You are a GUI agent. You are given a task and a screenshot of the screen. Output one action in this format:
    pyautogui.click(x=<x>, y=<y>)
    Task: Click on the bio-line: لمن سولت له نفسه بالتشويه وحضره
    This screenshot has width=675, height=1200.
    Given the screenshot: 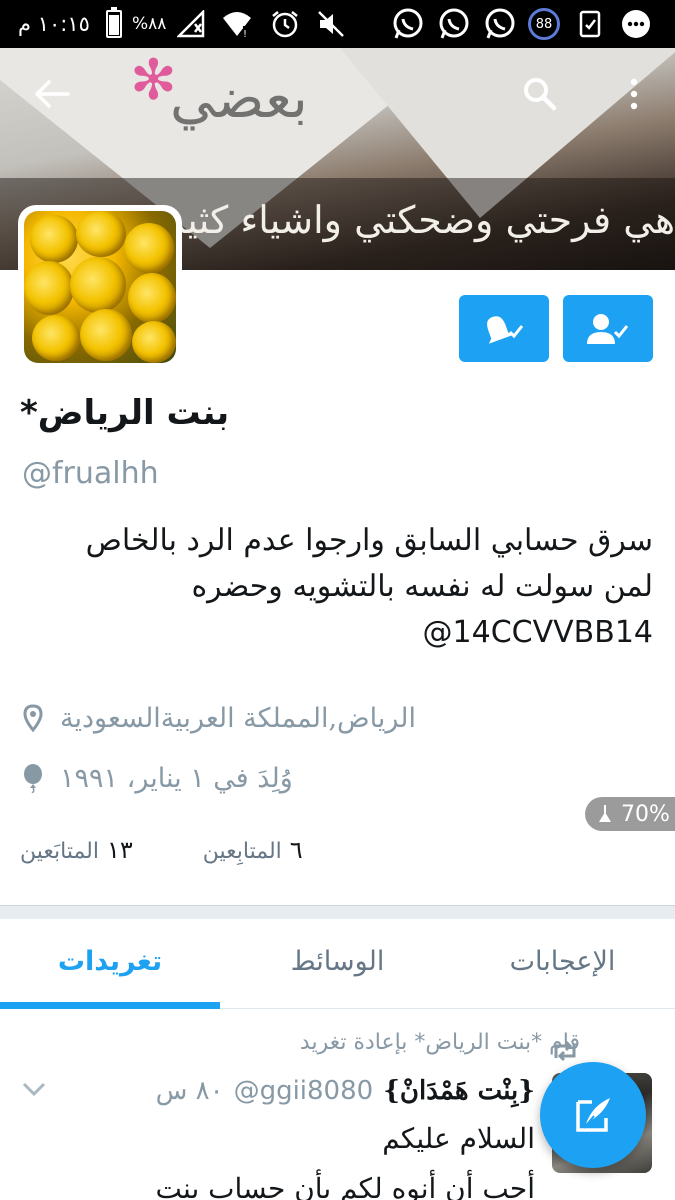 What is the action you would take?
    pyautogui.click(x=422, y=586)
    